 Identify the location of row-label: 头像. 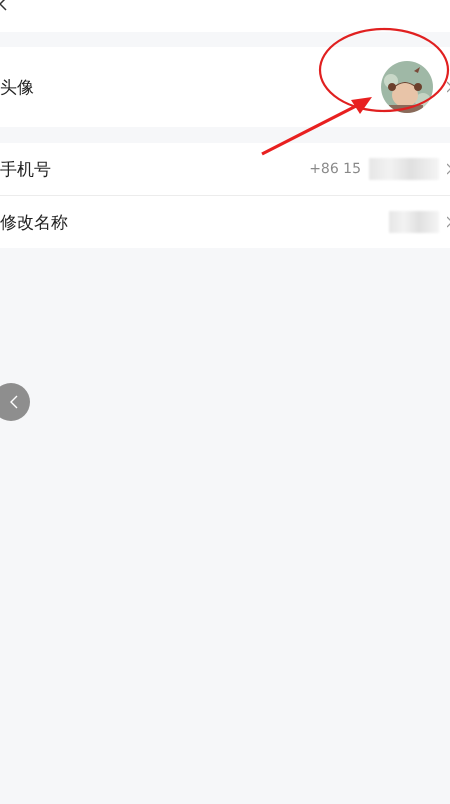
(17, 87).